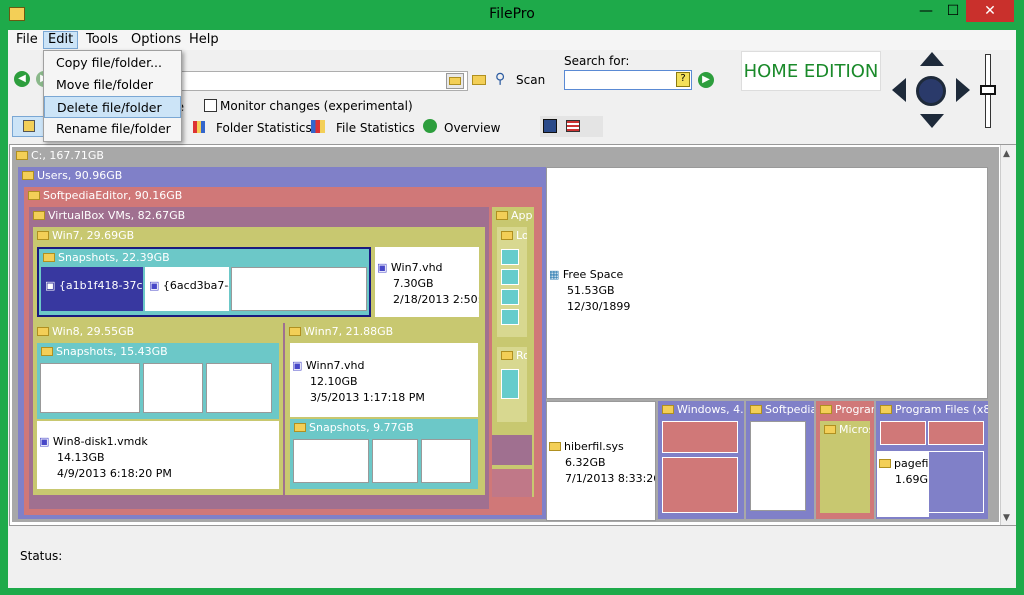 Image resolution: width=1024 pixels, height=595 pixels. I want to click on save-icon, so click(550, 126).